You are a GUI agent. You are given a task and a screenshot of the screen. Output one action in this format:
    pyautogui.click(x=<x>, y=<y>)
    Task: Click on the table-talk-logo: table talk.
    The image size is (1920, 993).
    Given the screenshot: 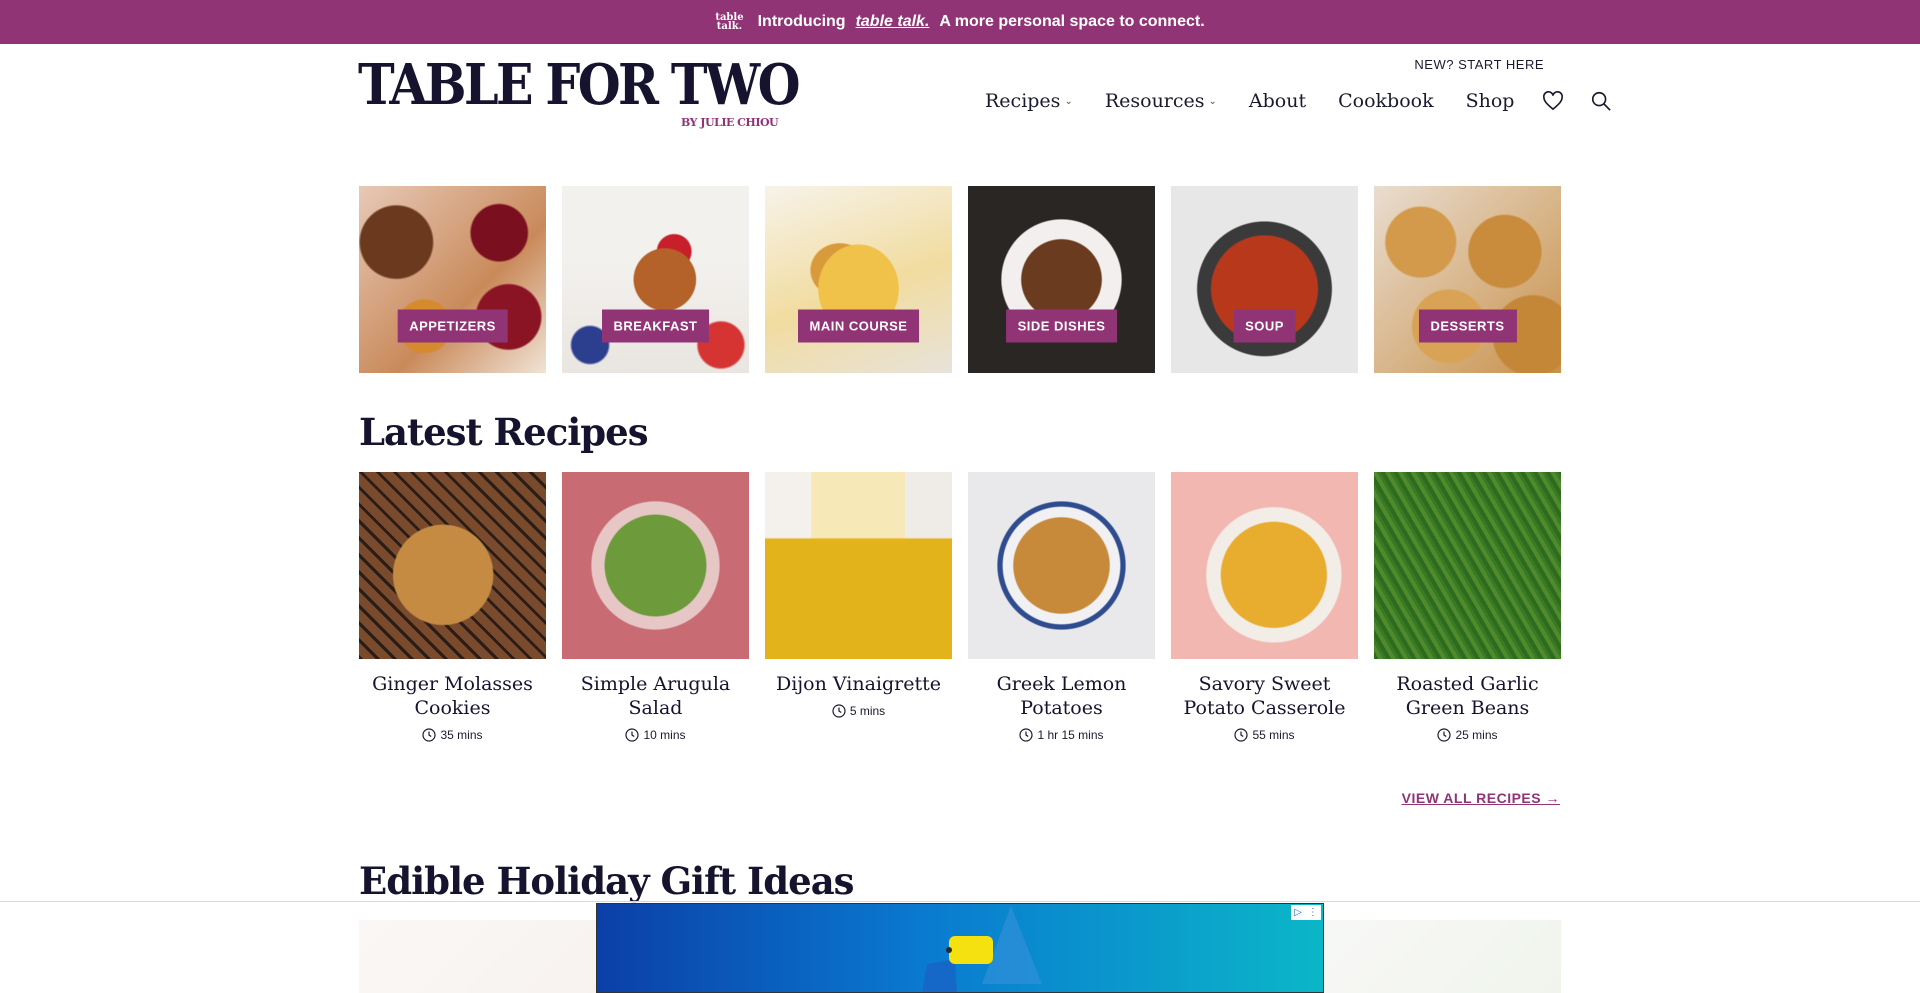 What is the action you would take?
    pyautogui.click(x=729, y=22)
    